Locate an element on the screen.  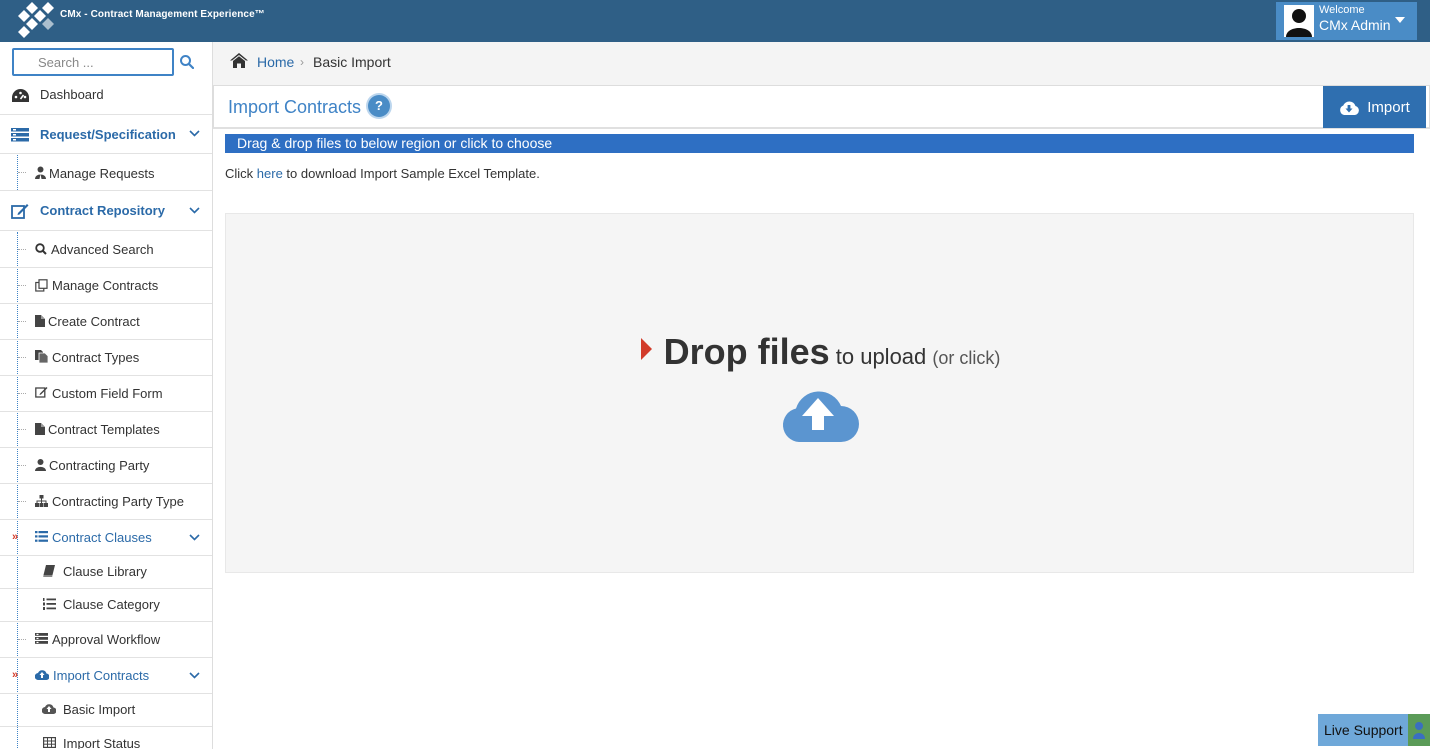
list-ol-icon is located at coordinates (49, 604).